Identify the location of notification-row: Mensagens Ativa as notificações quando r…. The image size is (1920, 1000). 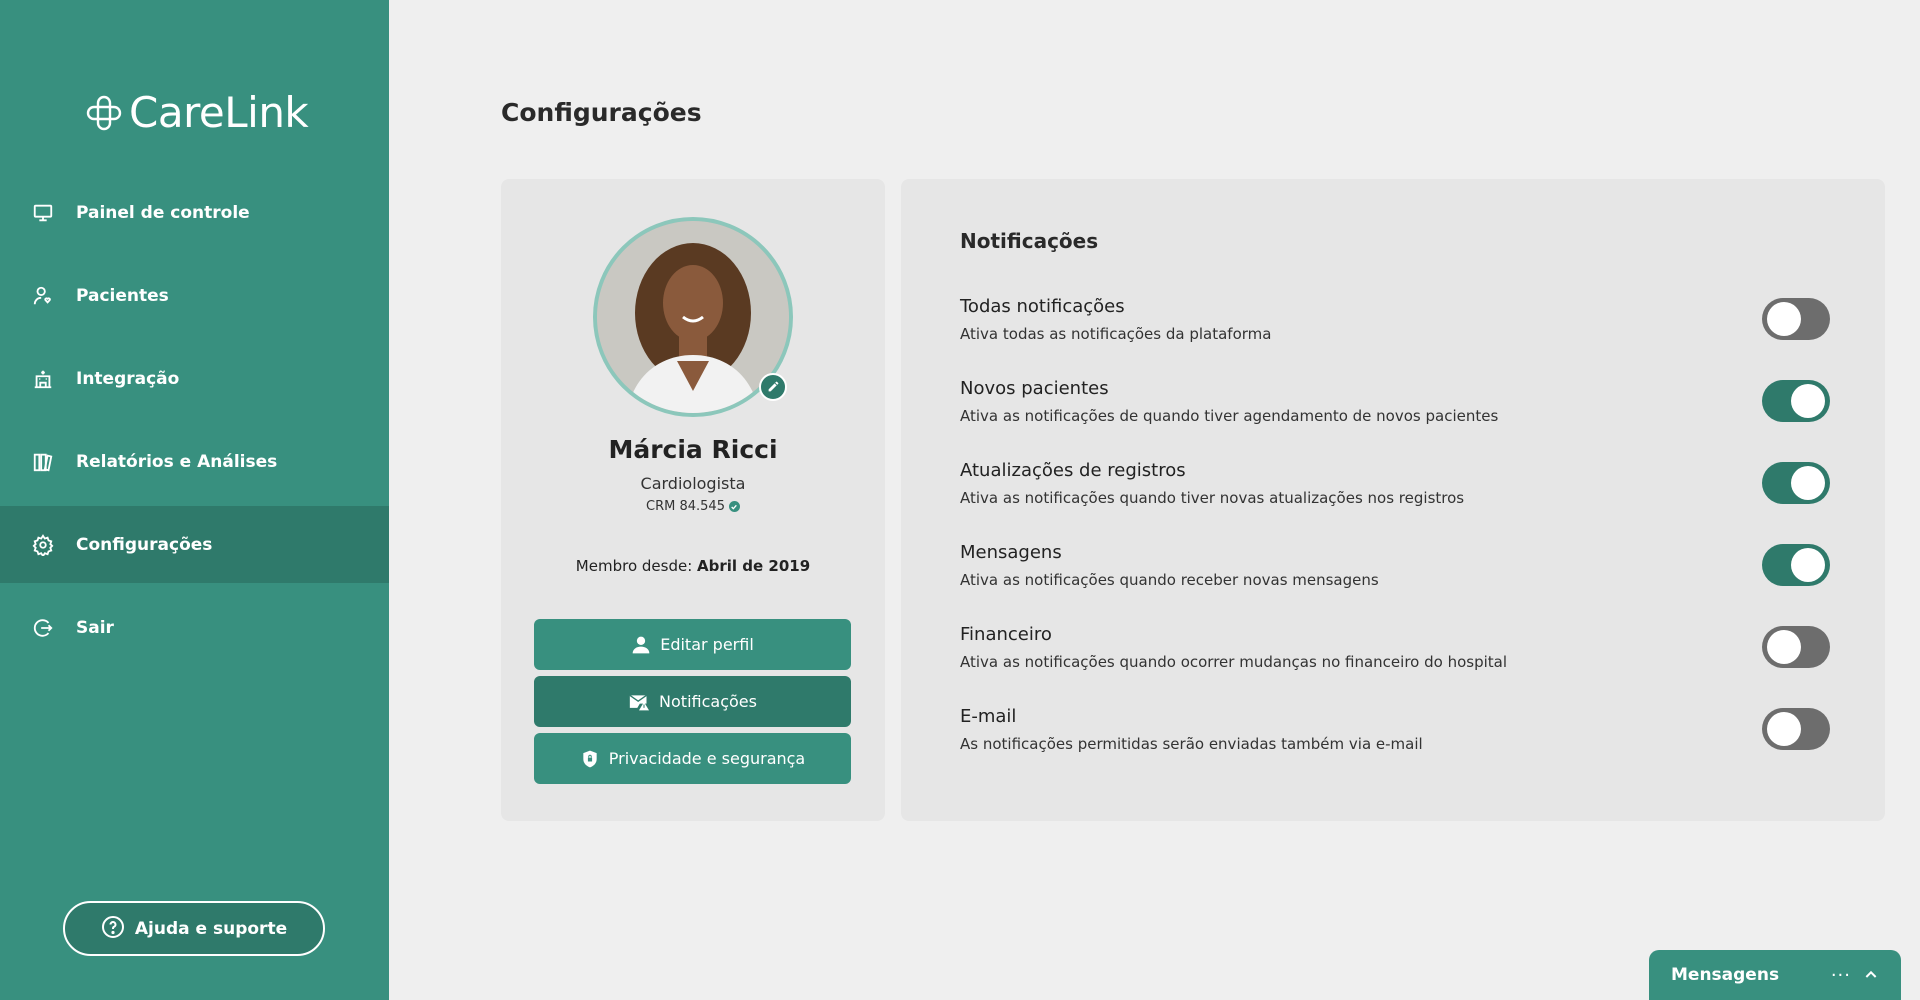
(1395, 577).